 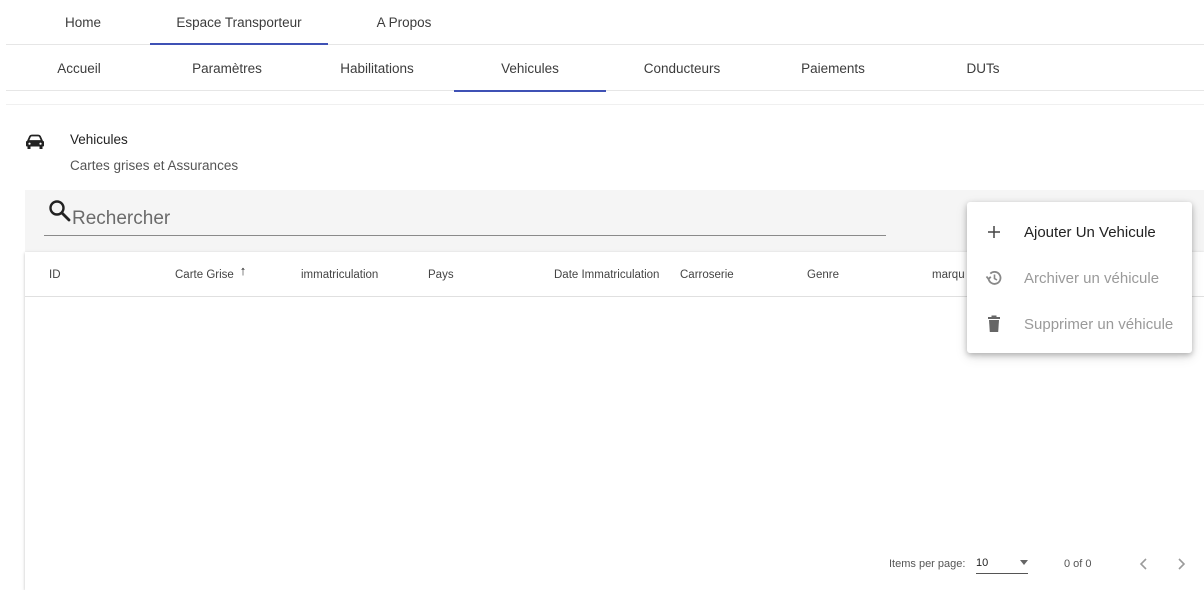 I want to click on column-header-marque: marqu, so click(x=948, y=274).